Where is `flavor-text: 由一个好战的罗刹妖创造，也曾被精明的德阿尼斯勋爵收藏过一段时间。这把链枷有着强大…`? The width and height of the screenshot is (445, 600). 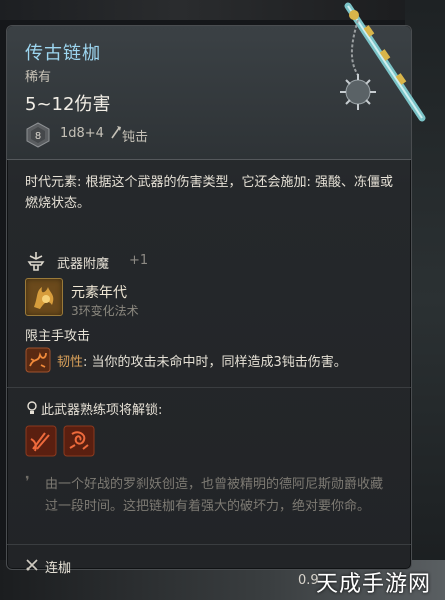 flavor-text: 由一个好战的罗刹妖创造，也曾被精明的德阿尼斯勋爵收藏过一段时间。这把链枷有着强大… is located at coordinates (214, 495).